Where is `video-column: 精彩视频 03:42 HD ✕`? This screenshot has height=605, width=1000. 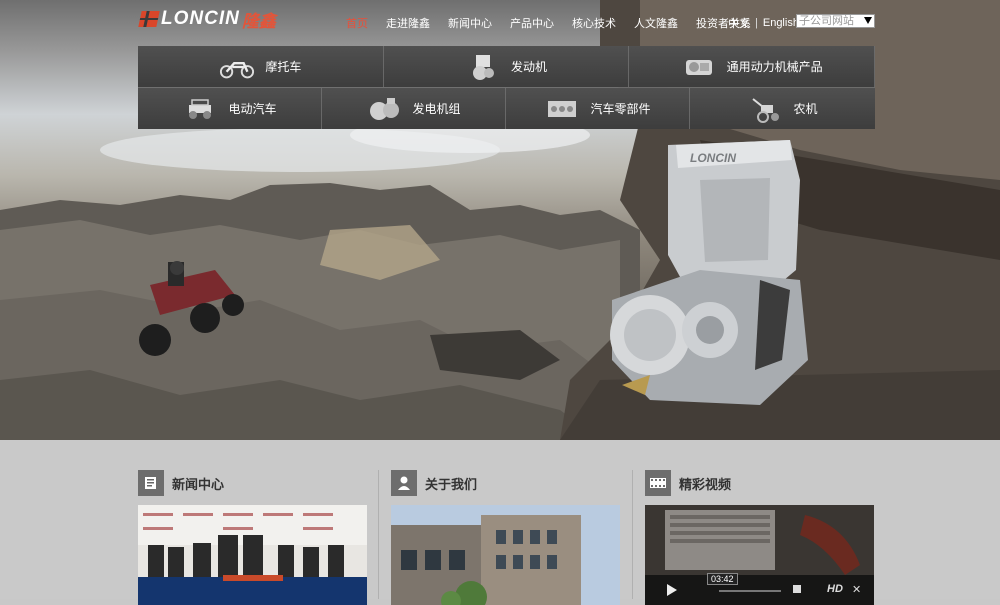
video-column: 精彩视频 03:42 HD ✕ is located at coordinates (760, 537).